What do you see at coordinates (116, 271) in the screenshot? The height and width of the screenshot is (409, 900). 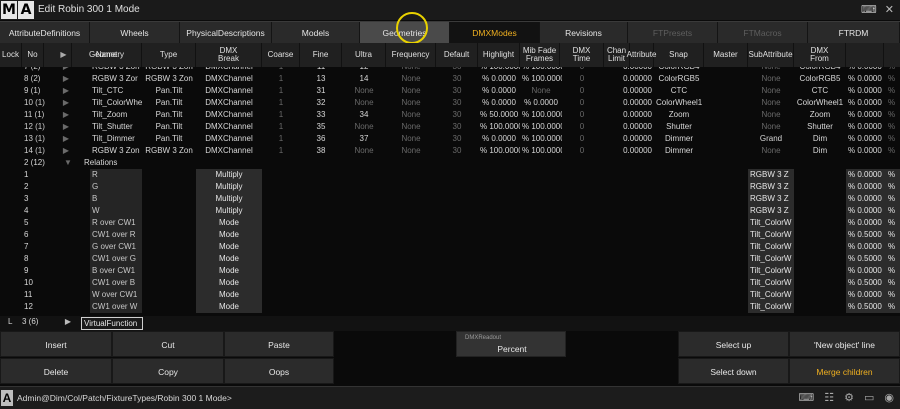 I see `relation-name: B over CW1` at bounding box center [116, 271].